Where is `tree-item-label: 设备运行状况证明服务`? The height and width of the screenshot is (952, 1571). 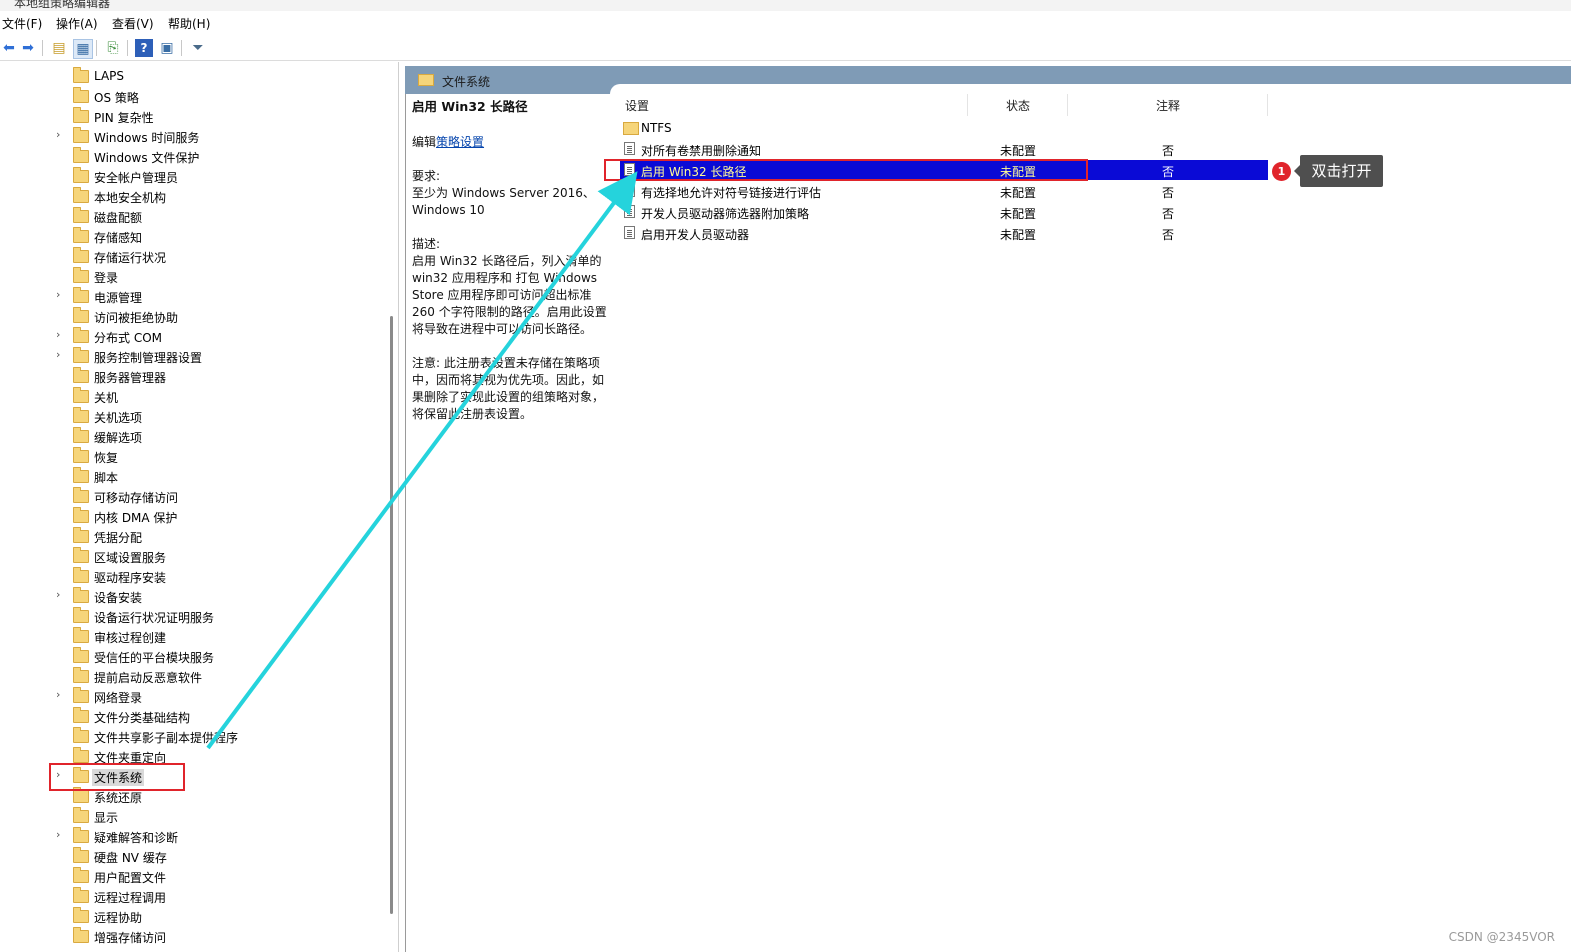 tree-item-label: 设备运行状况证明服务 is located at coordinates (154, 618).